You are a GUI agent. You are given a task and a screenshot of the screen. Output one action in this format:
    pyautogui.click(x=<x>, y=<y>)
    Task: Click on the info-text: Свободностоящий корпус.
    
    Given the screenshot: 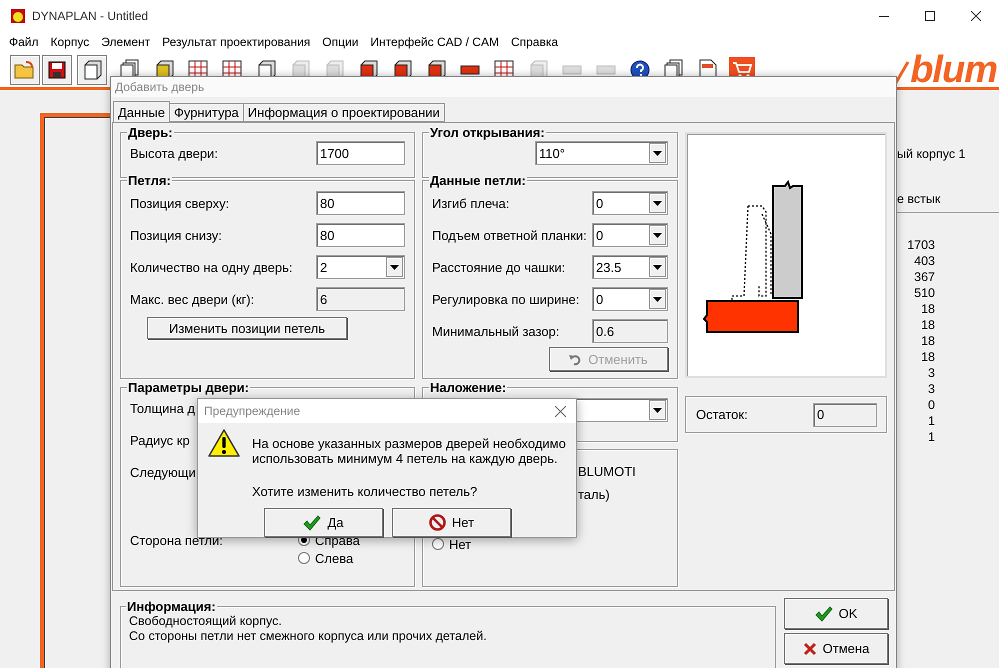 What is the action you would take?
    pyautogui.click(x=206, y=621)
    